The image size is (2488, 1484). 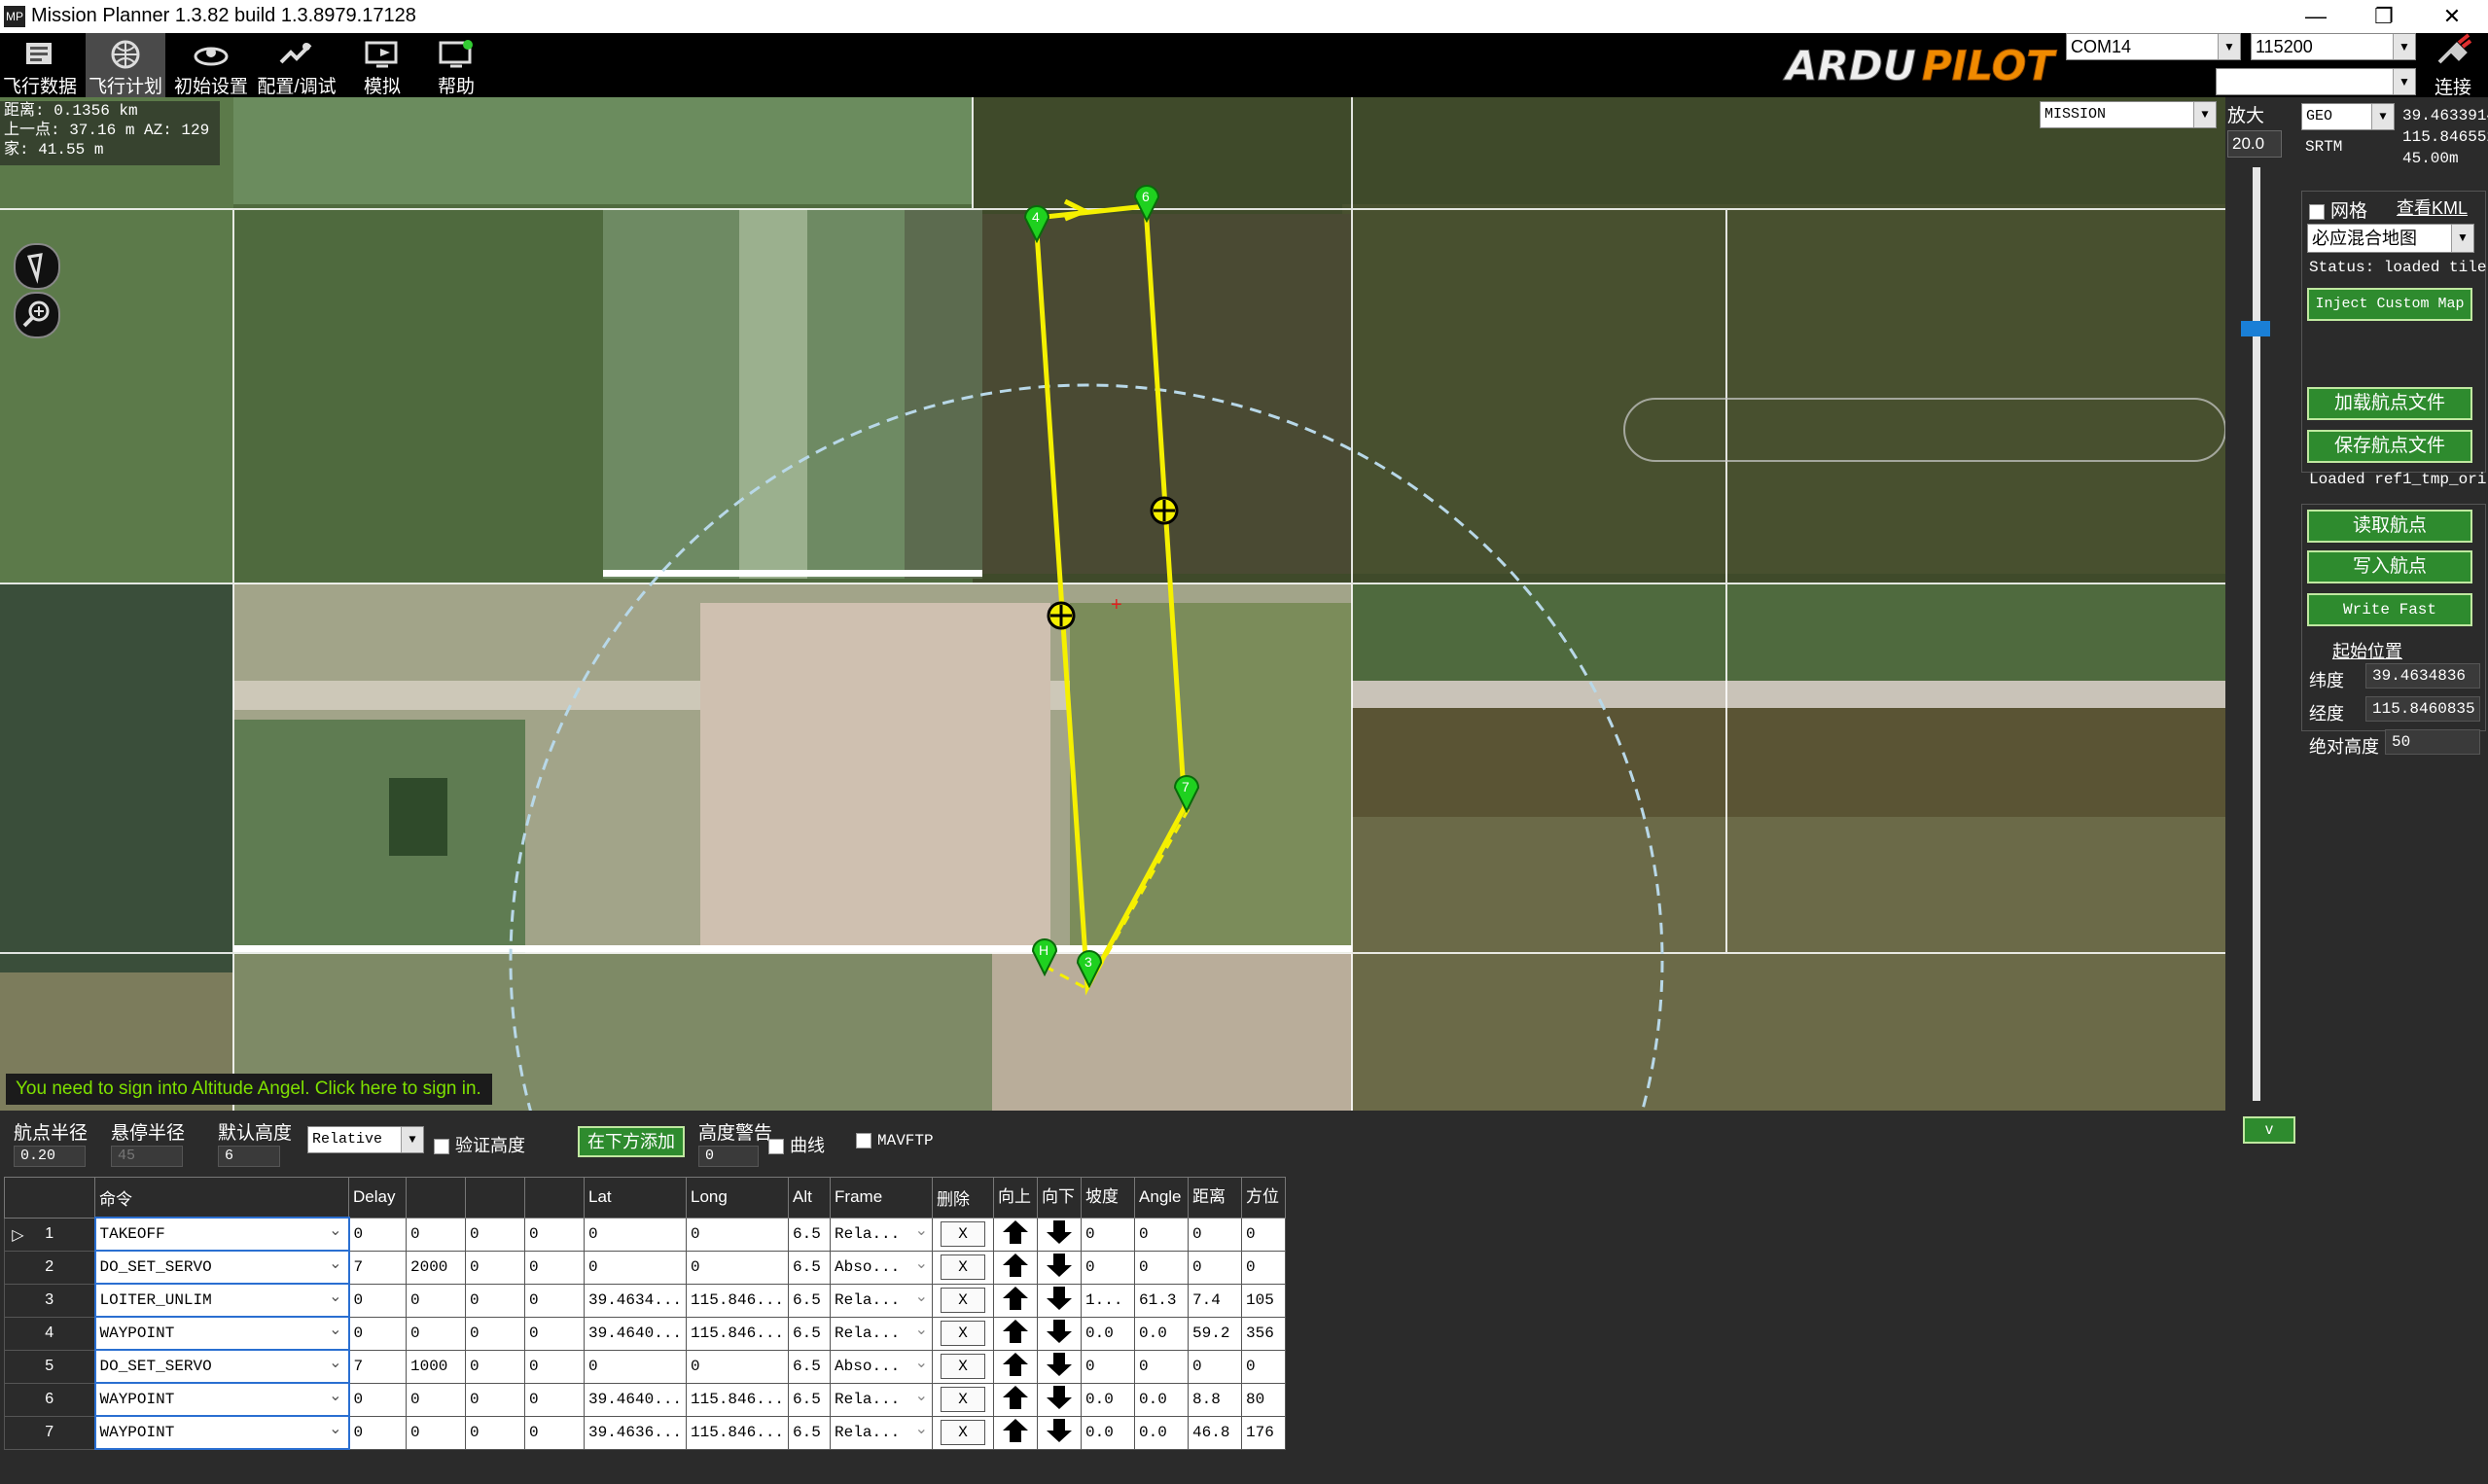 I want to click on write-fast-button: Write Fast, so click(x=2390, y=610).